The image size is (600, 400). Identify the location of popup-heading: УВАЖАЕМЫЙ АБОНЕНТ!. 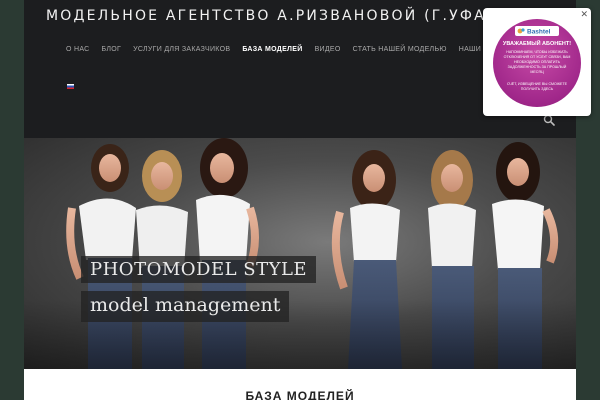
(537, 44).